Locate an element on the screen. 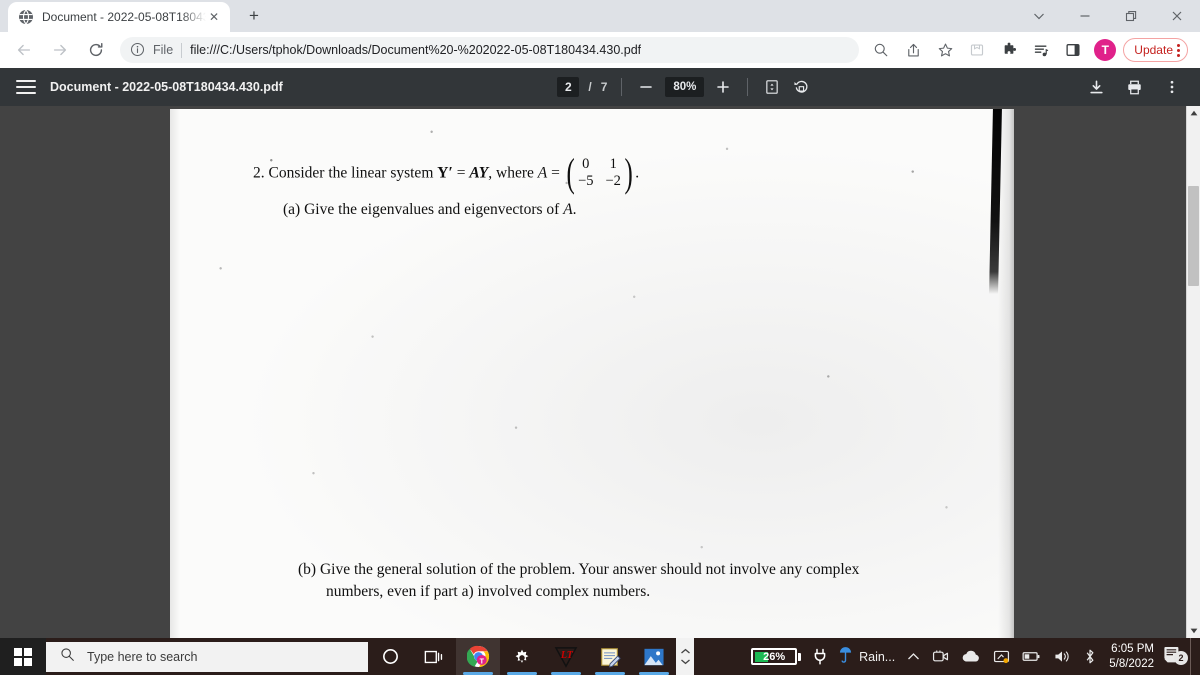  window-controls is located at coordinates (1108, 16).